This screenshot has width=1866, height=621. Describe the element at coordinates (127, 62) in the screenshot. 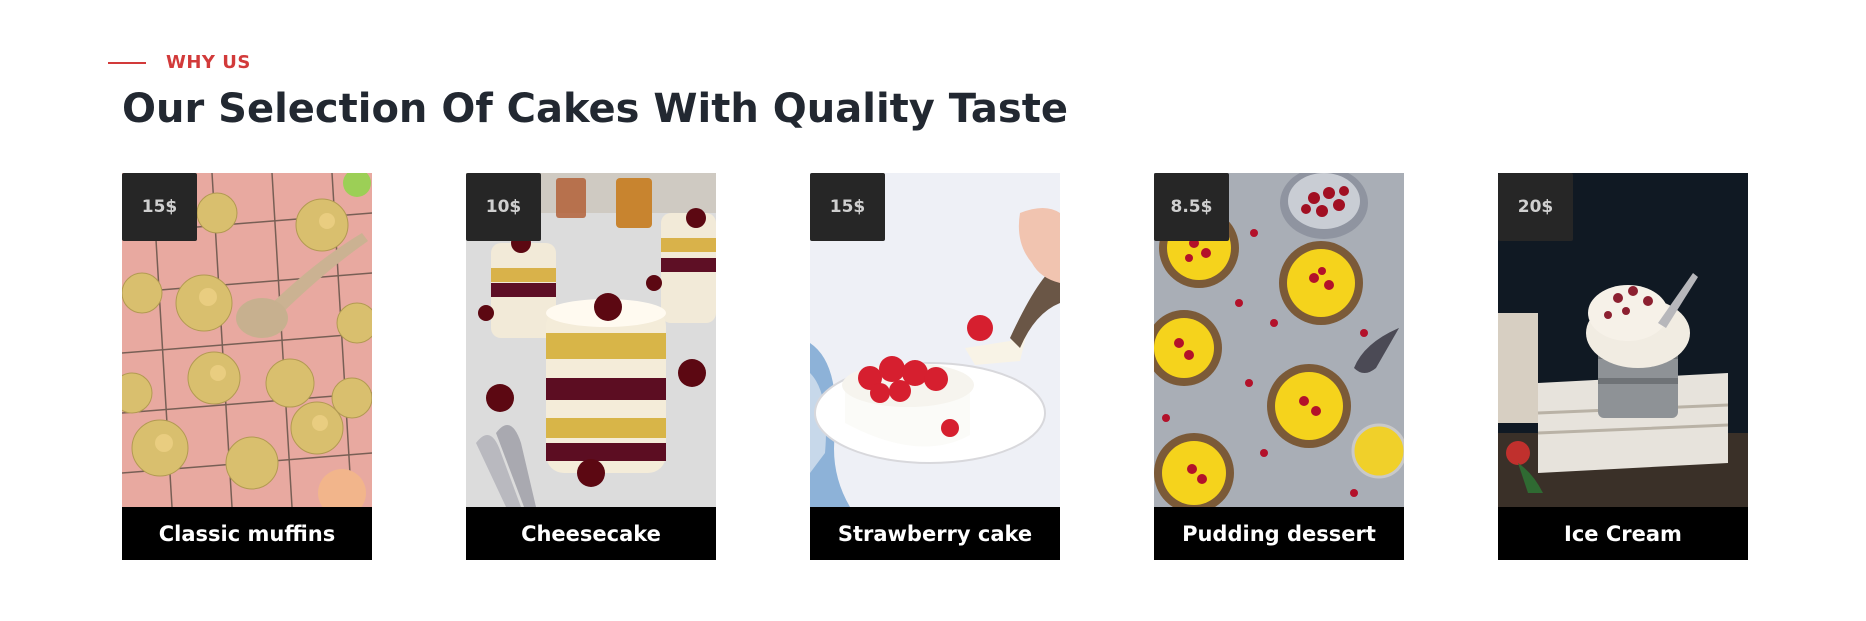

I see `eyebrow-line` at that location.